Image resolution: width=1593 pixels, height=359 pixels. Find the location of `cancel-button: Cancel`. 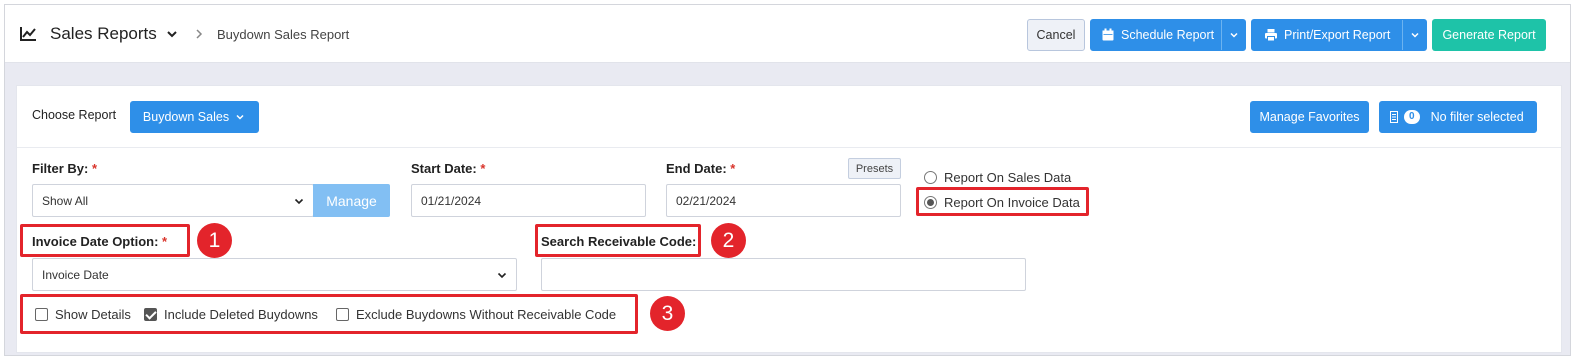

cancel-button: Cancel is located at coordinates (1056, 35).